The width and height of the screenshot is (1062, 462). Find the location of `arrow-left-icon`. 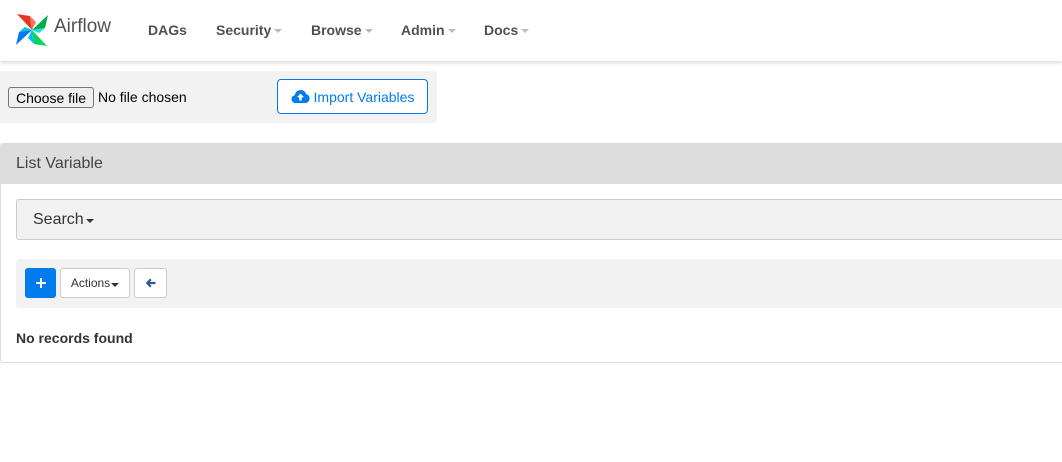

arrow-left-icon is located at coordinates (150, 283).